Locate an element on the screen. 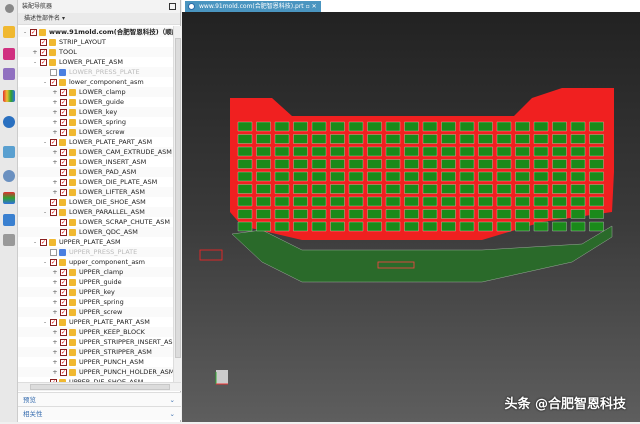 This screenshot has width=640, height=424. tree-node: ✓ LOWER_QDC_ASM is located at coordinates (95, 232).